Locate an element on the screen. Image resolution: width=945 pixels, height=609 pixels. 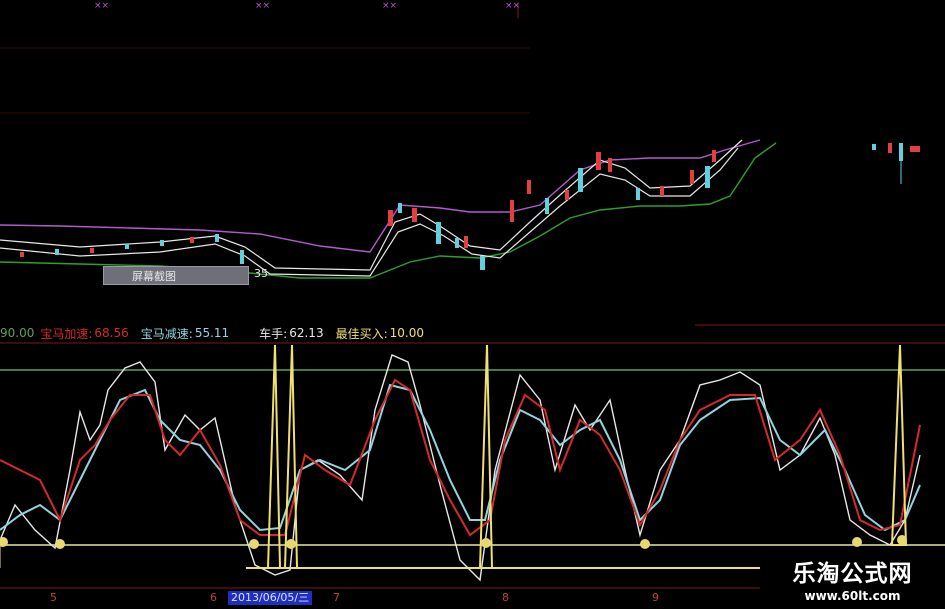
legend-buy-value: 10.00 is located at coordinates (406, 333).